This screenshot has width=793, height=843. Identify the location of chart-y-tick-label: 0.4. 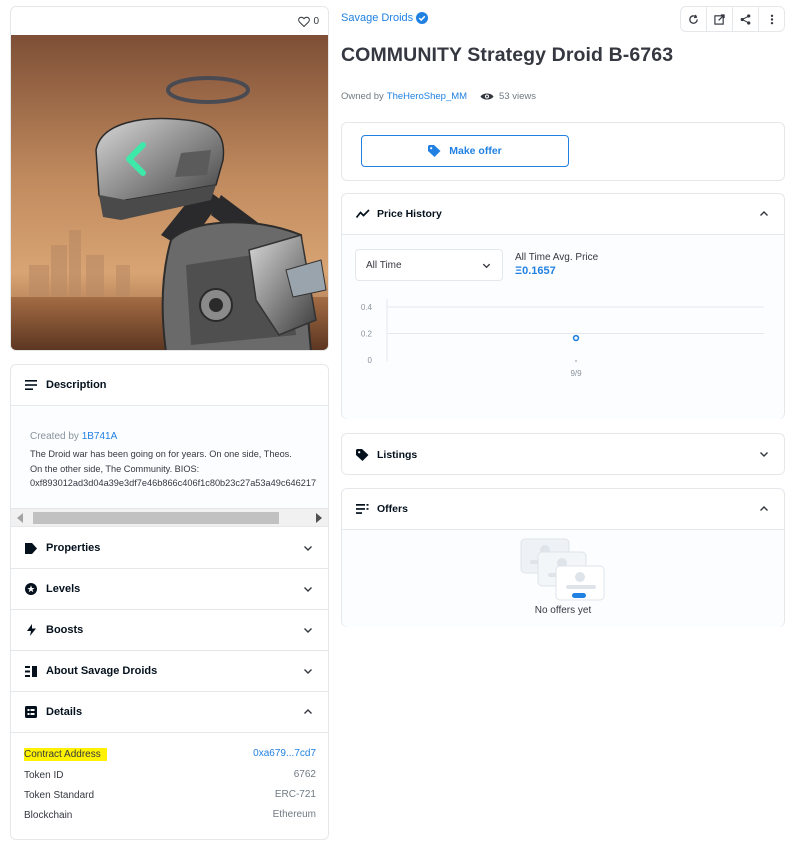
(367, 307).